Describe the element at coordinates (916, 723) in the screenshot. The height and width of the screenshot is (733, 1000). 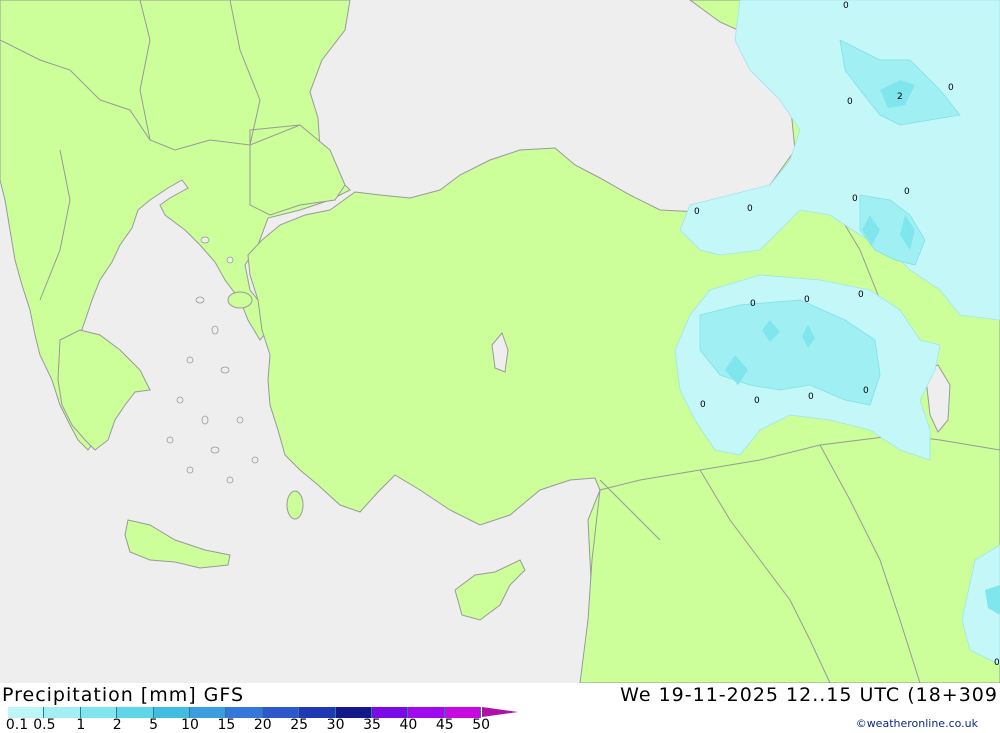
I see `credit-text: ©weatheronline.co.uk` at that location.